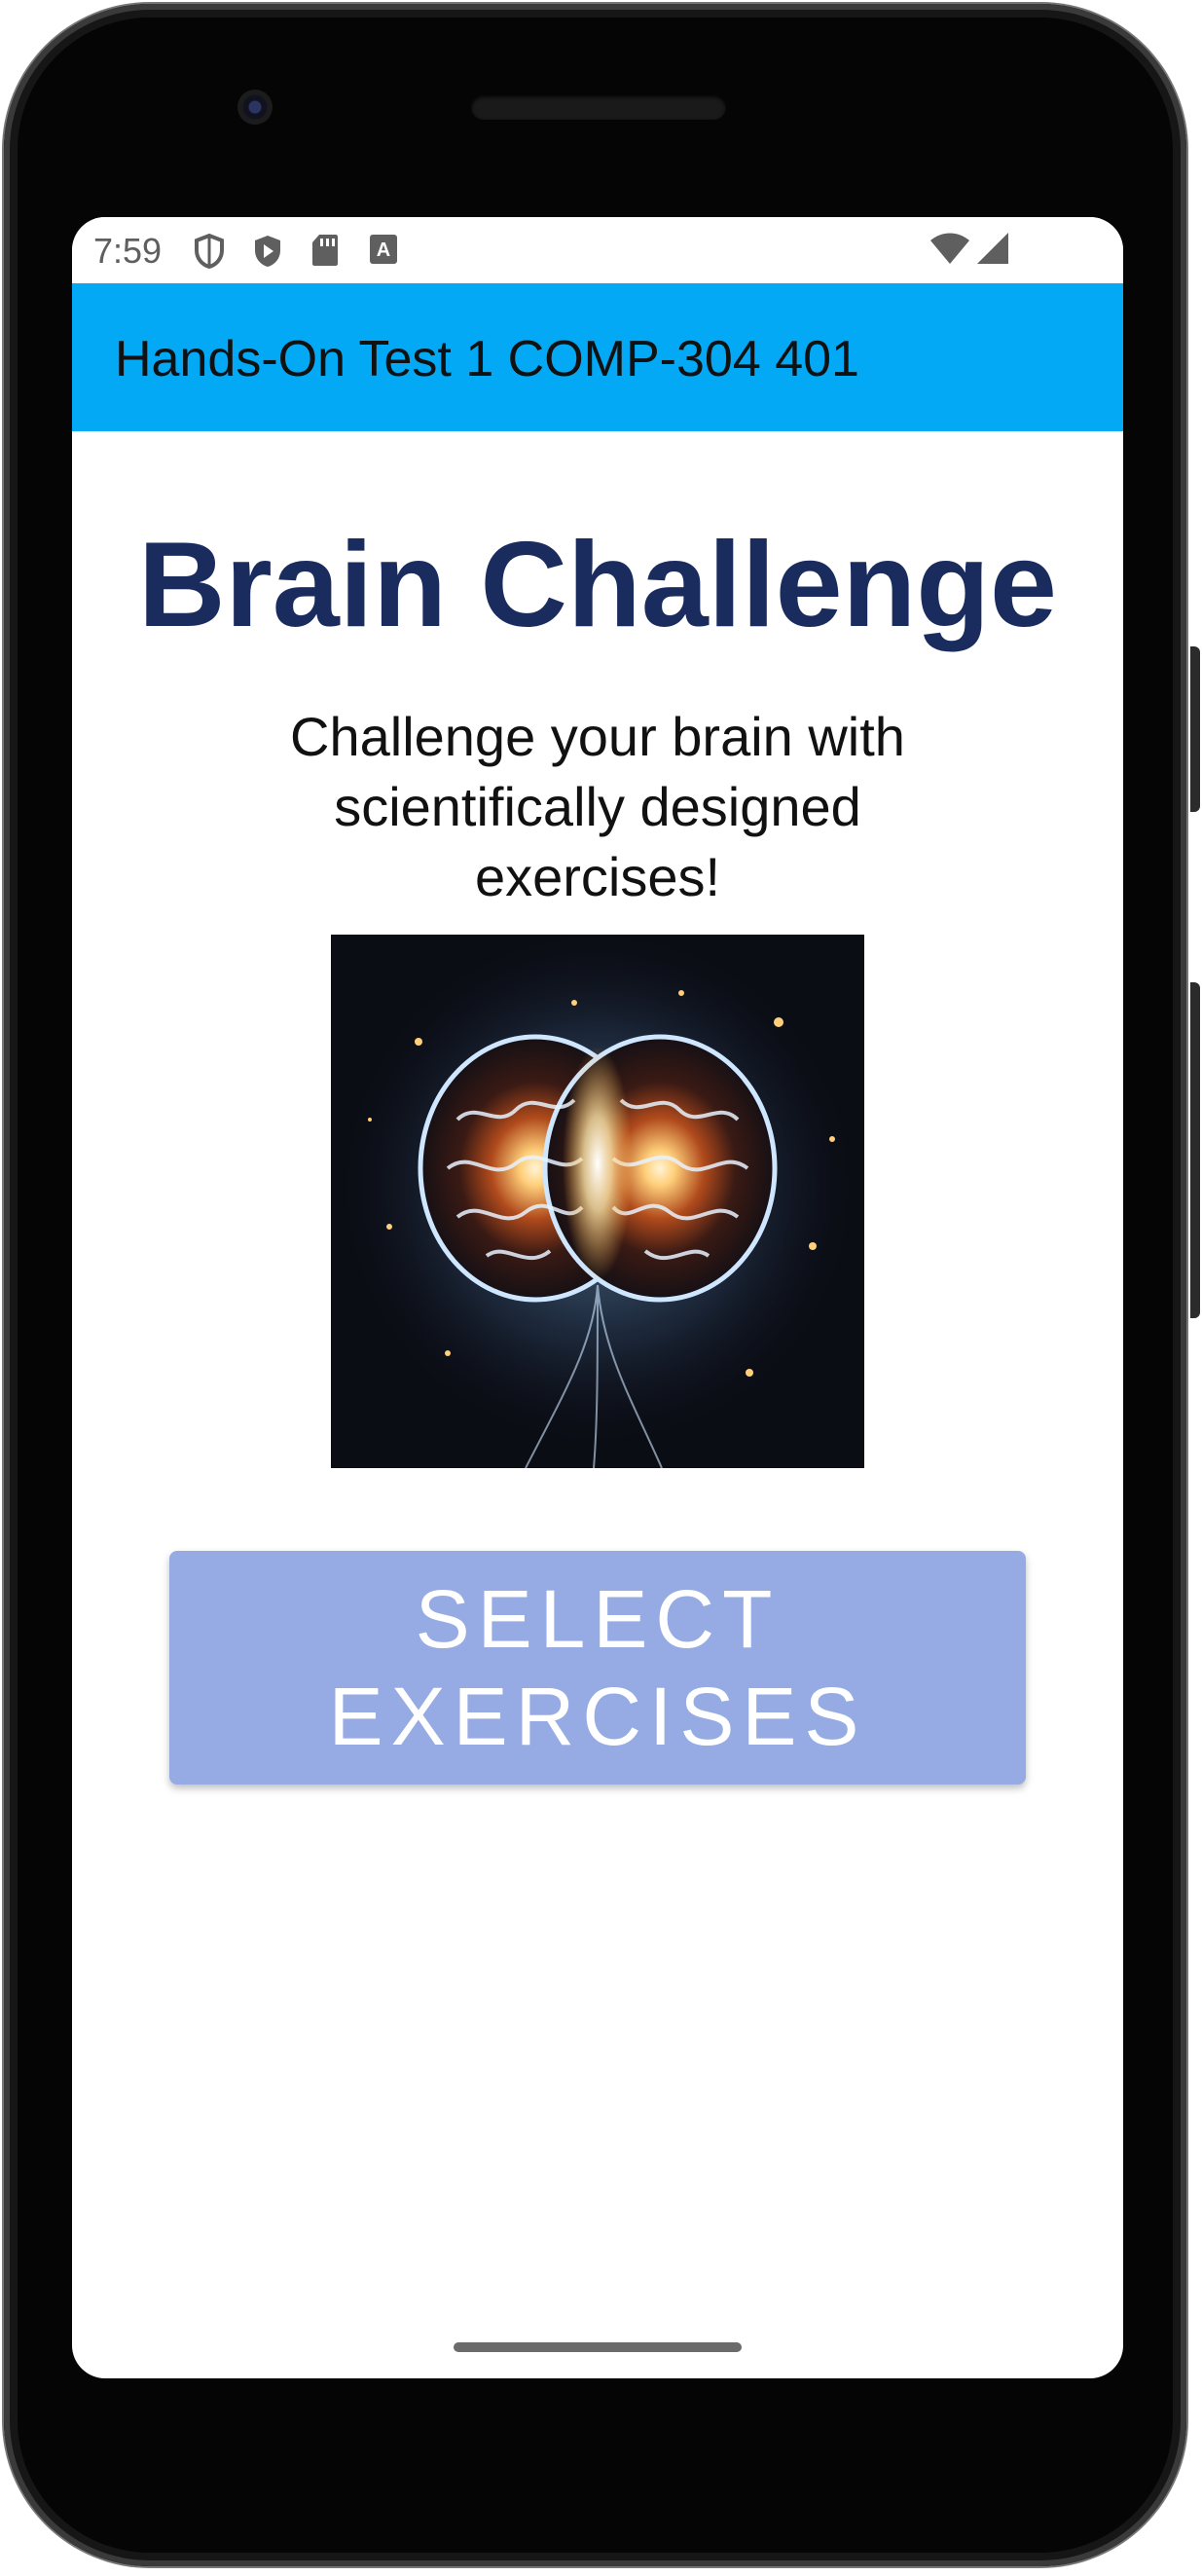  What do you see at coordinates (325, 253) in the screenshot?
I see `sd-card-icon` at bounding box center [325, 253].